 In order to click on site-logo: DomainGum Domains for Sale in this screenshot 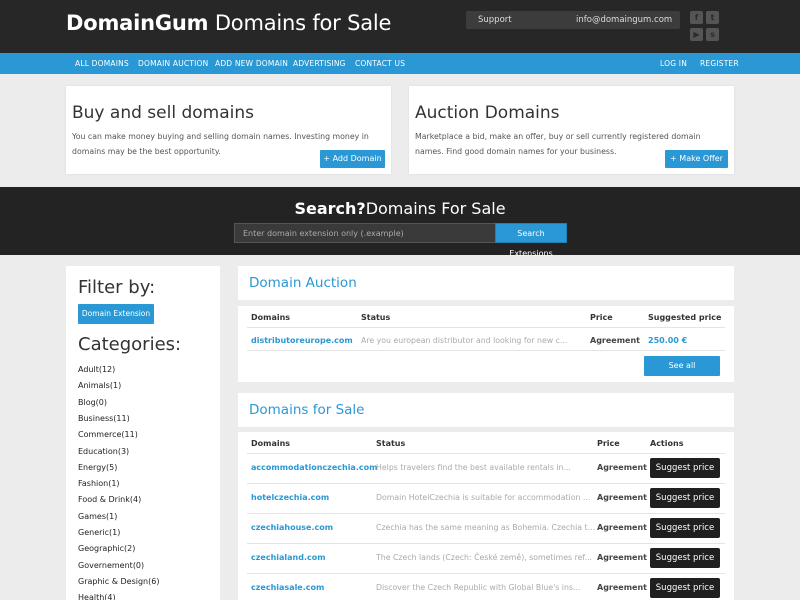, I will do `click(228, 23)`.